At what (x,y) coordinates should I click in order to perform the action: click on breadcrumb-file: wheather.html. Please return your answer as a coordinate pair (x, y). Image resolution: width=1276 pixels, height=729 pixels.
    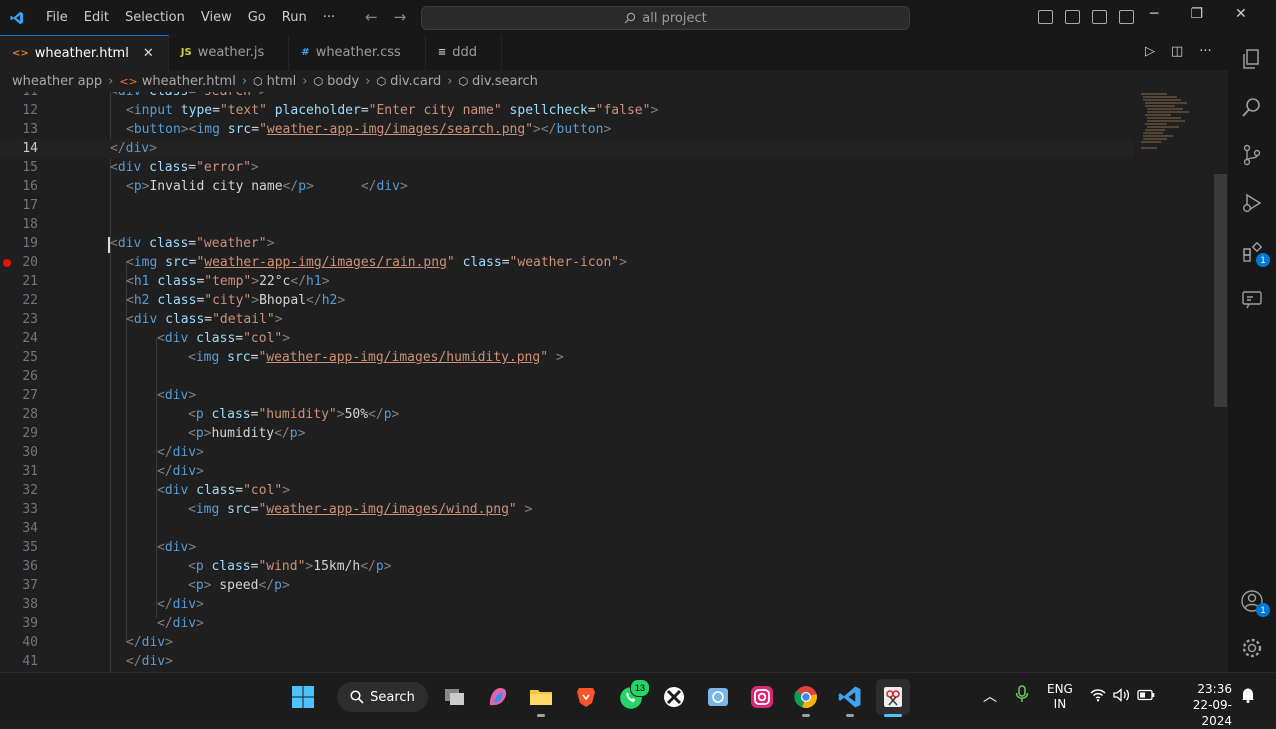
    Looking at the image, I should click on (189, 81).